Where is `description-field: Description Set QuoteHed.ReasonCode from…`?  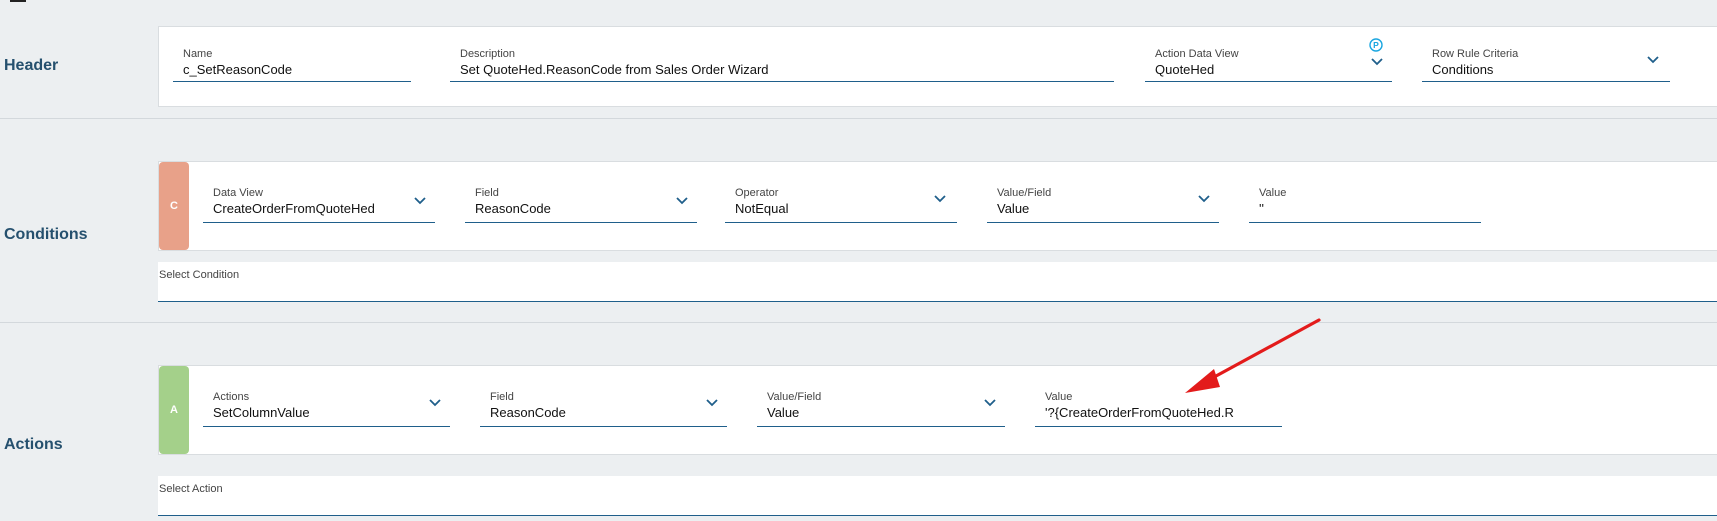
description-field: Description Set QuoteHed.ReasonCode from… is located at coordinates (782, 66).